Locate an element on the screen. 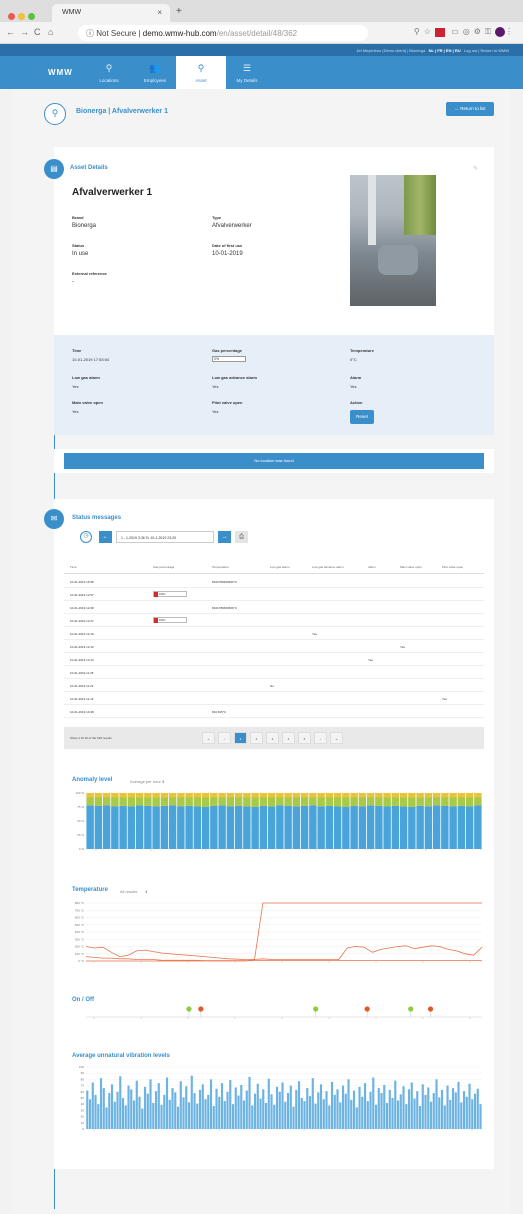 This screenshot has height=1214, width=523. page-button: 1 is located at coordinates (240, 738).